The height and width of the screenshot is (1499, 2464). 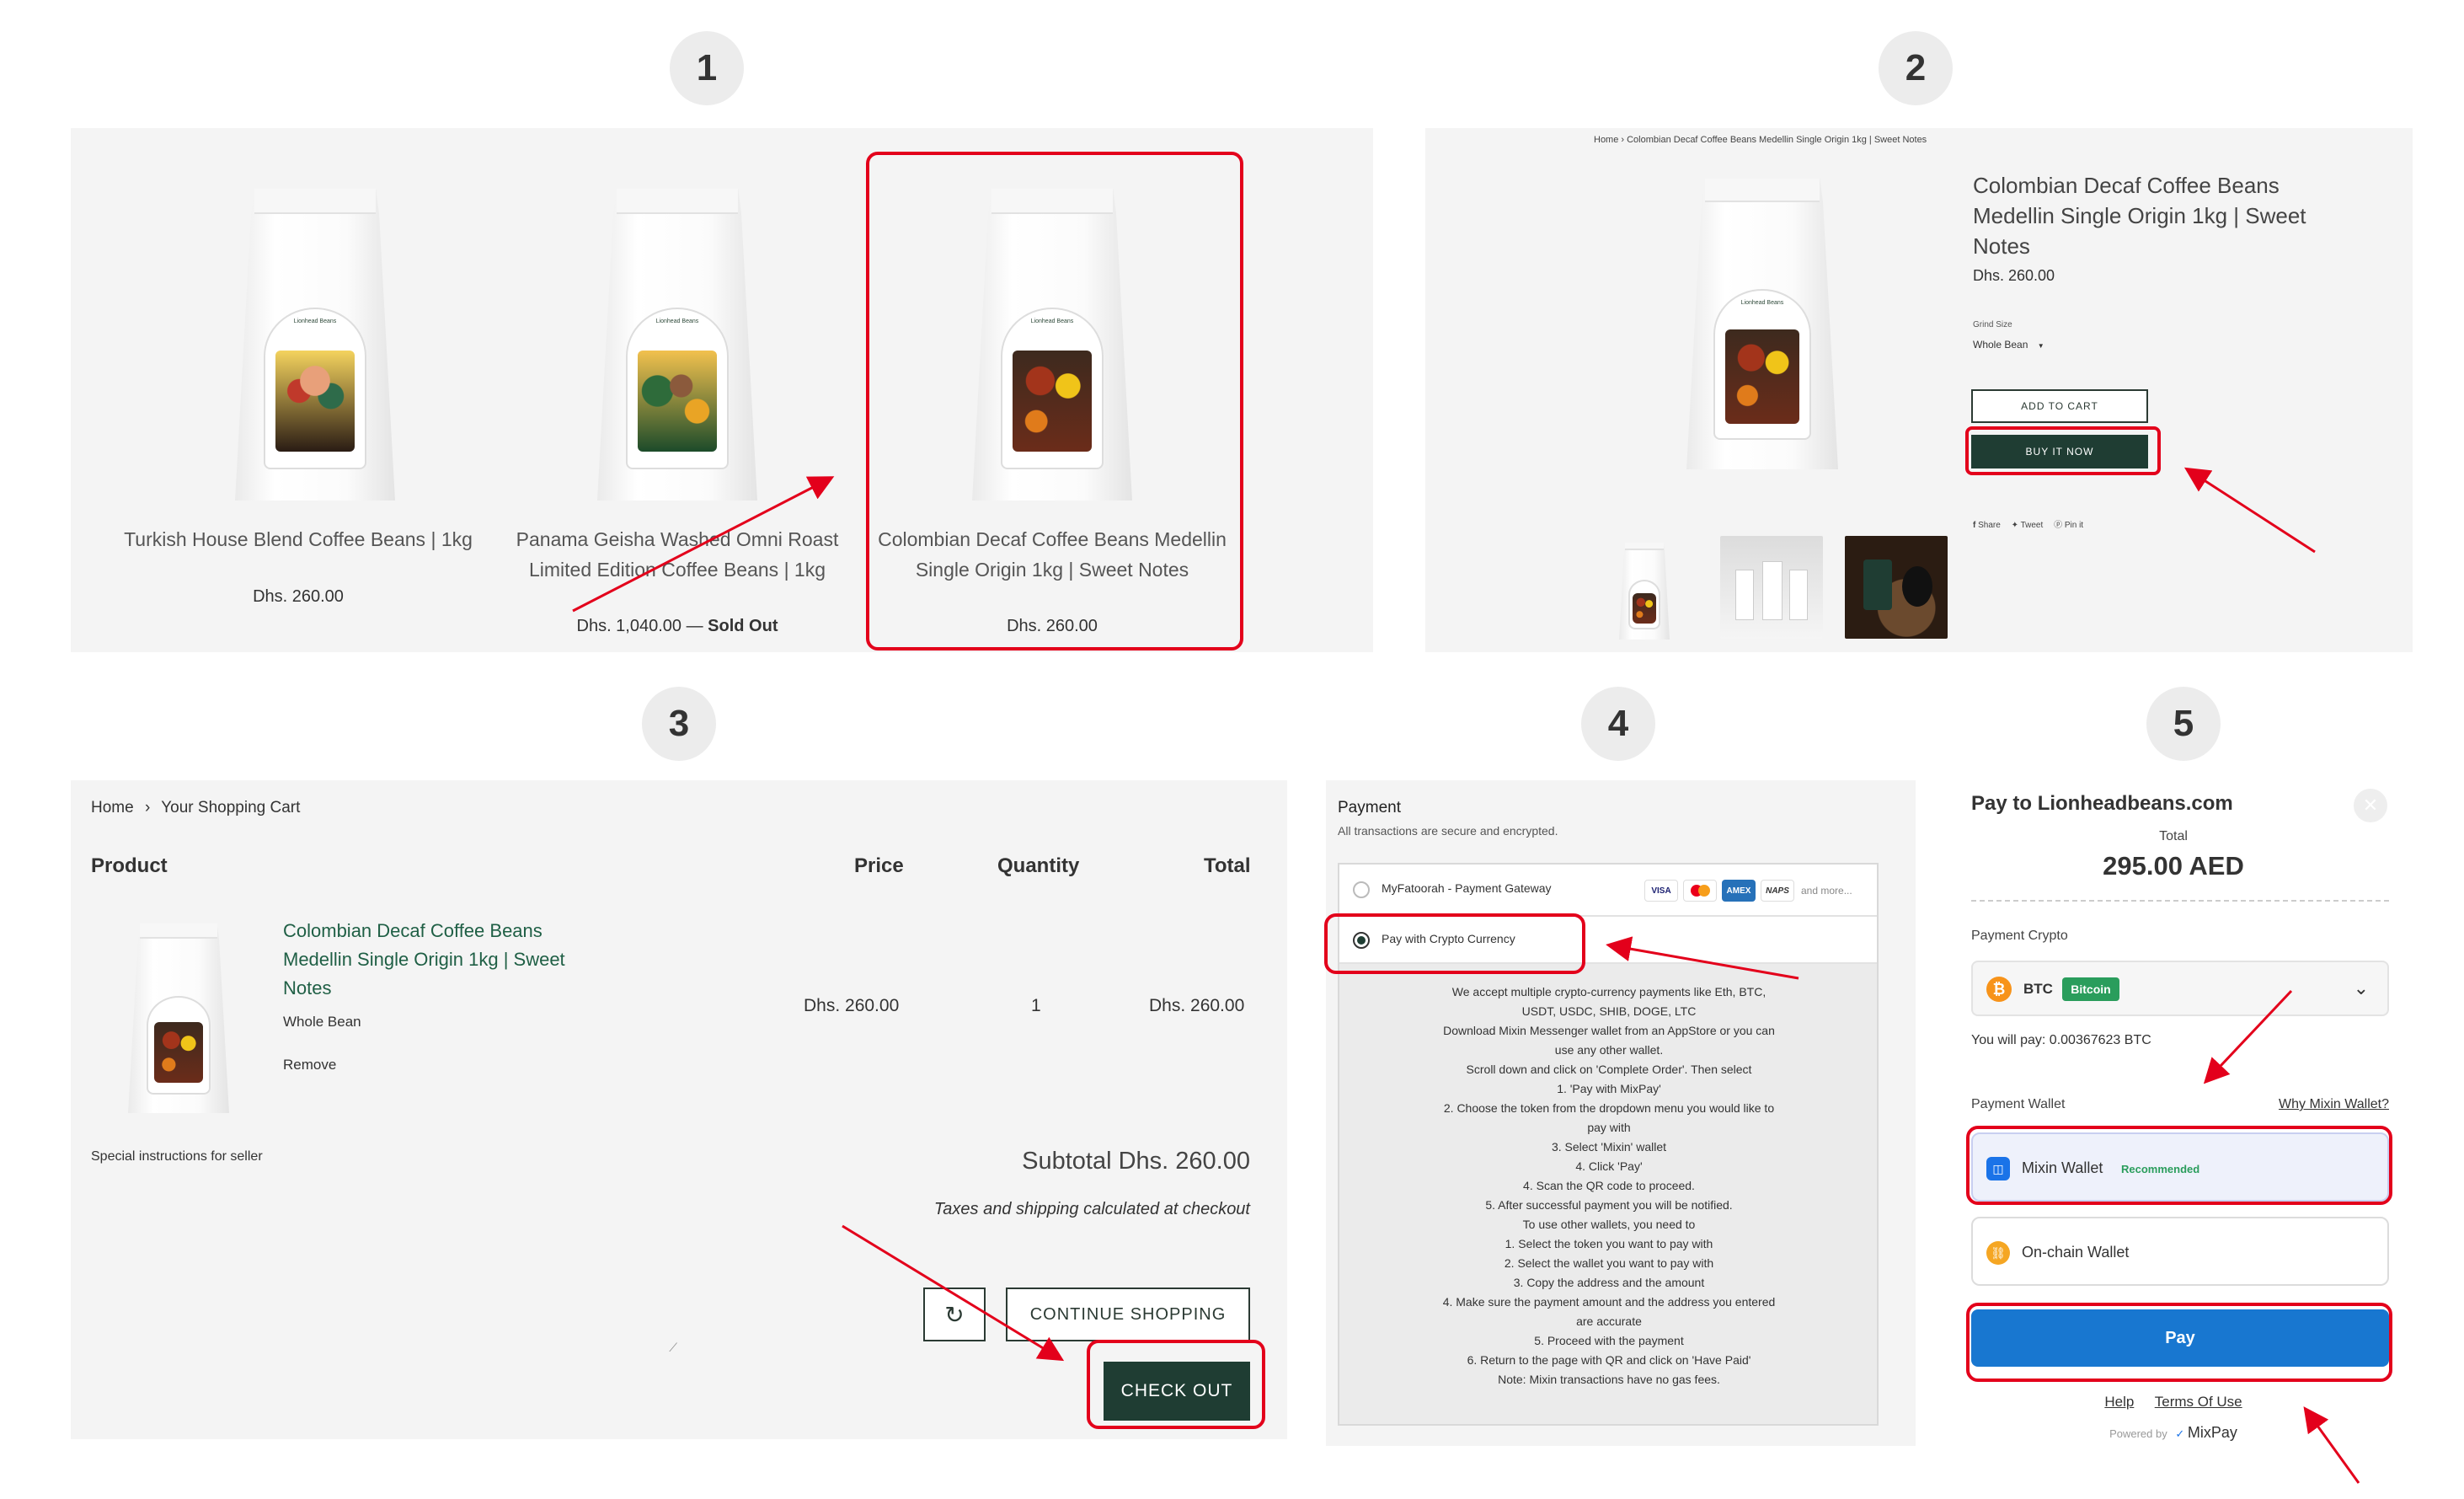 What do you see at coordinates (1454, 943) in the screenshot?
I see `highlight-box-crypto-option` at bounding box center [1454, 943].